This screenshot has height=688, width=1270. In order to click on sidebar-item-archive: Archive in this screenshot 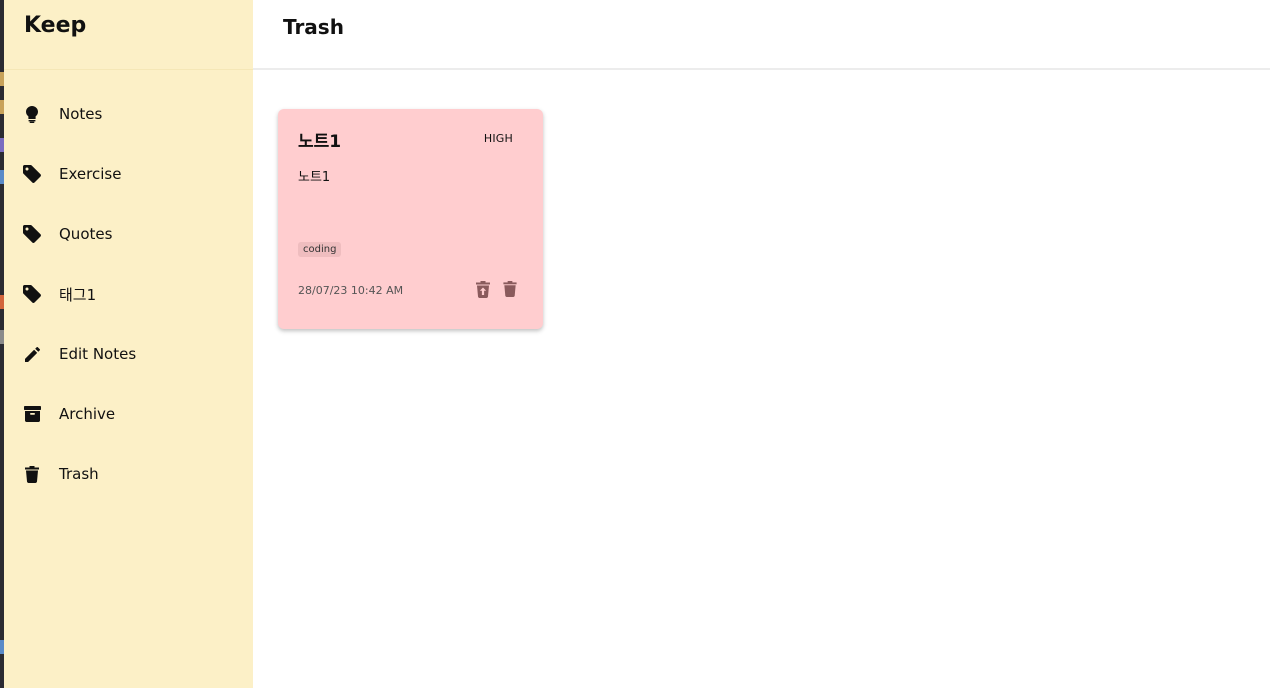, I will do `click(128, 414)`.